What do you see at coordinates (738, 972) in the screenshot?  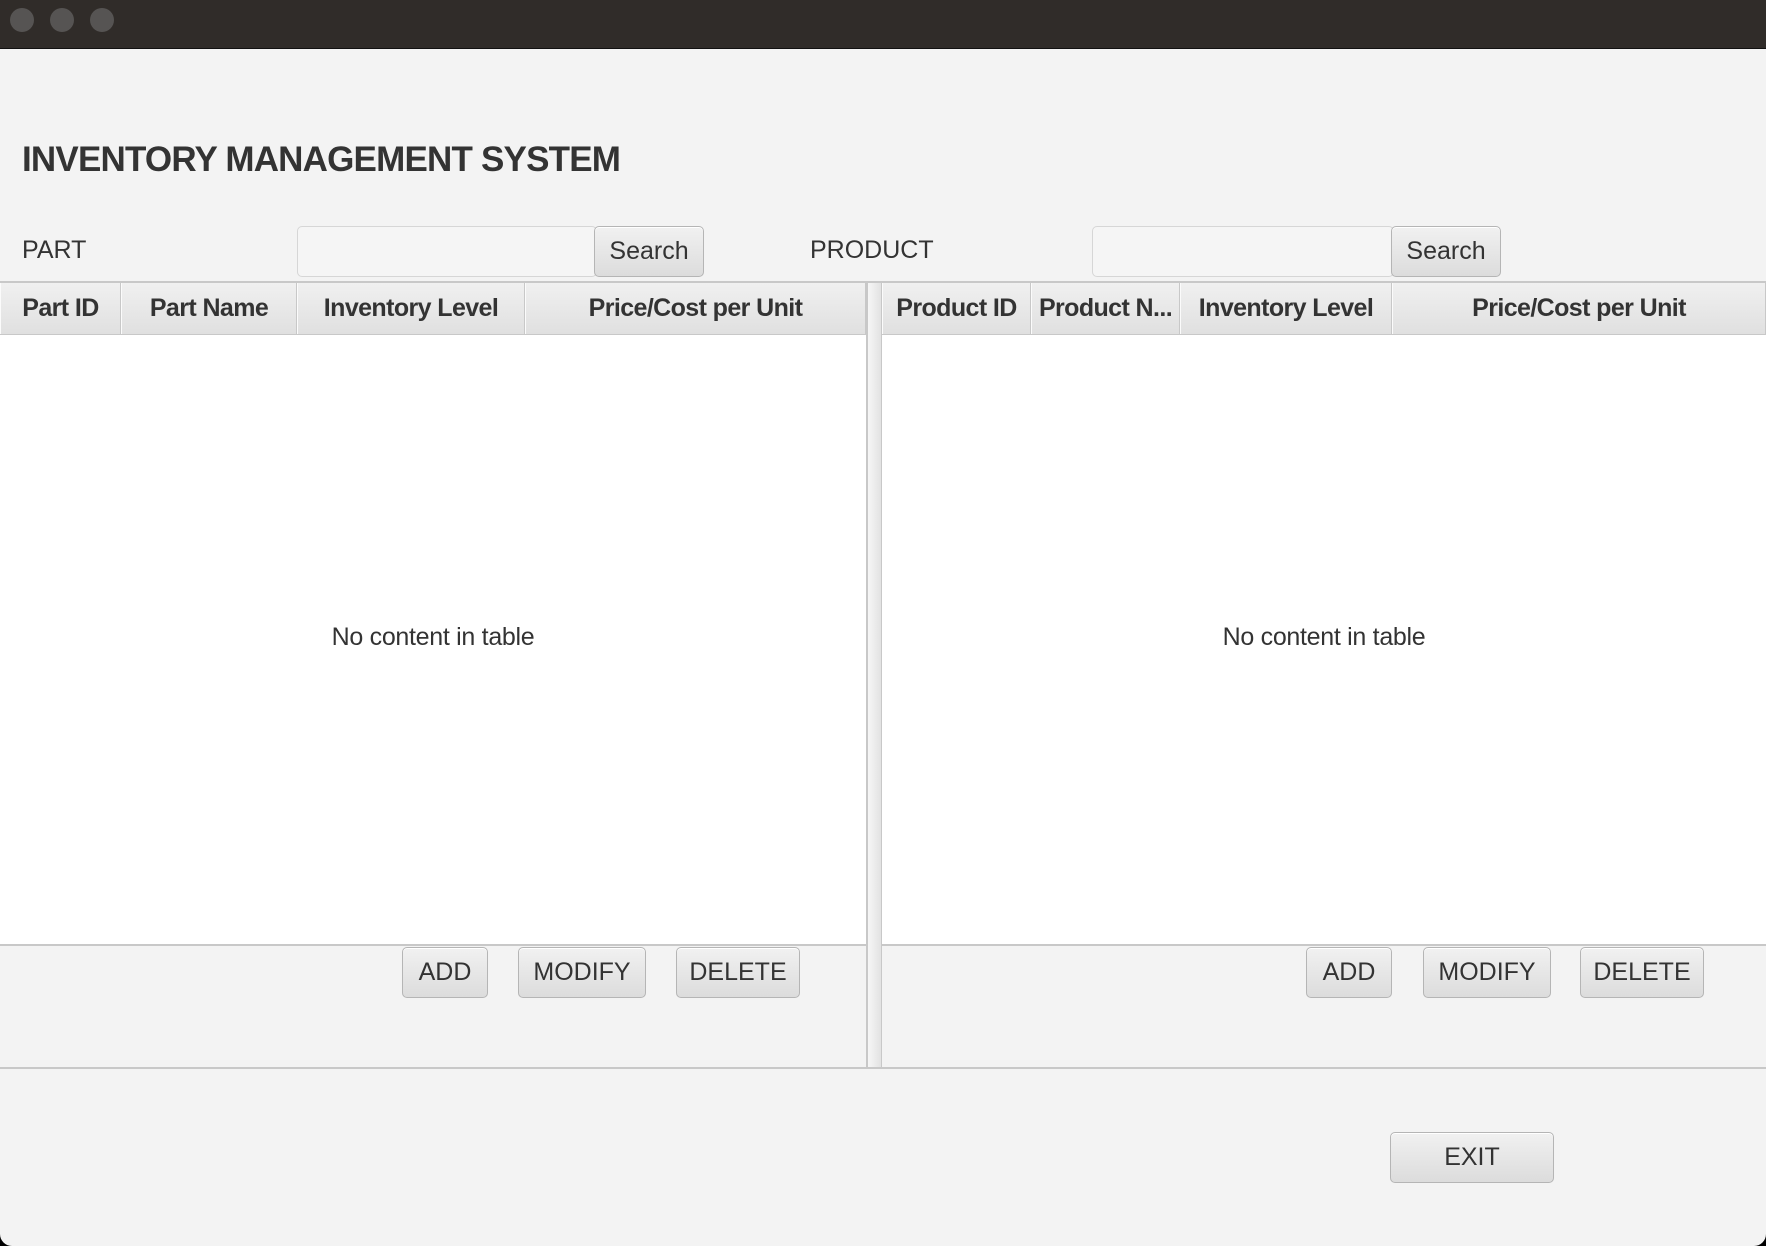 I see `delete-part-button: DELETE` at bounding box center [738, 972].